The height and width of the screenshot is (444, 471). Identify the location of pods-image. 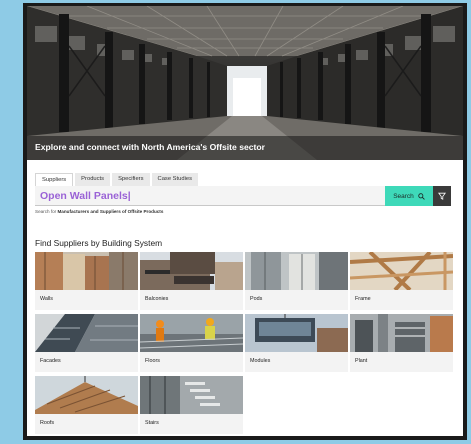
(296, 271).